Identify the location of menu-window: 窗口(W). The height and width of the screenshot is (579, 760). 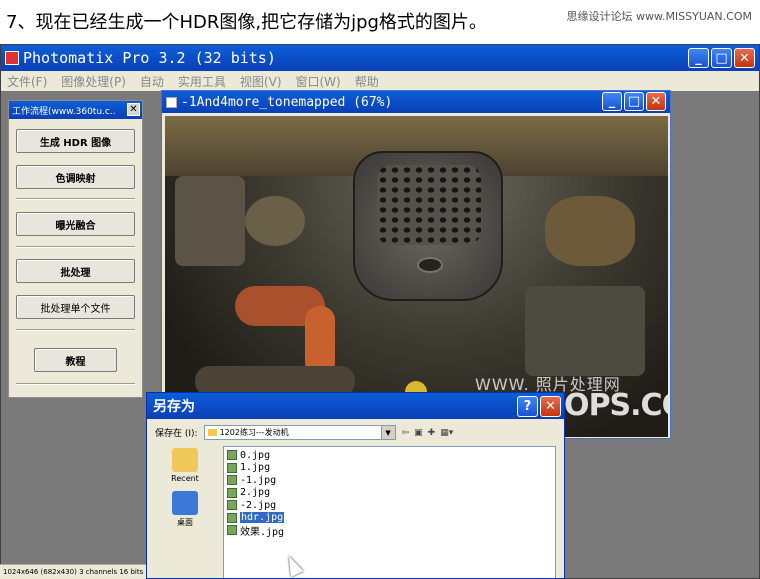
(318, 81).